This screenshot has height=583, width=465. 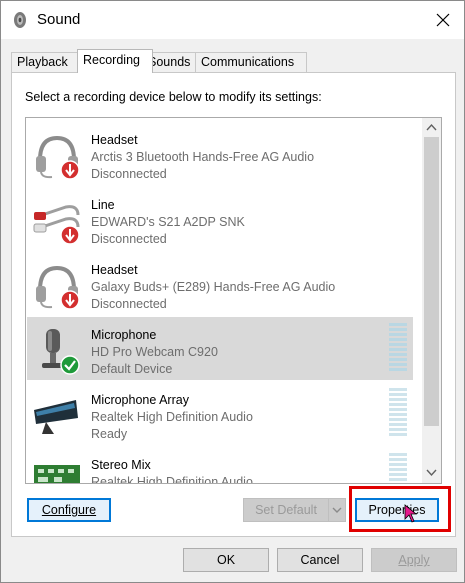 I want to click on device-name: Line, so click(x=103, y=205).